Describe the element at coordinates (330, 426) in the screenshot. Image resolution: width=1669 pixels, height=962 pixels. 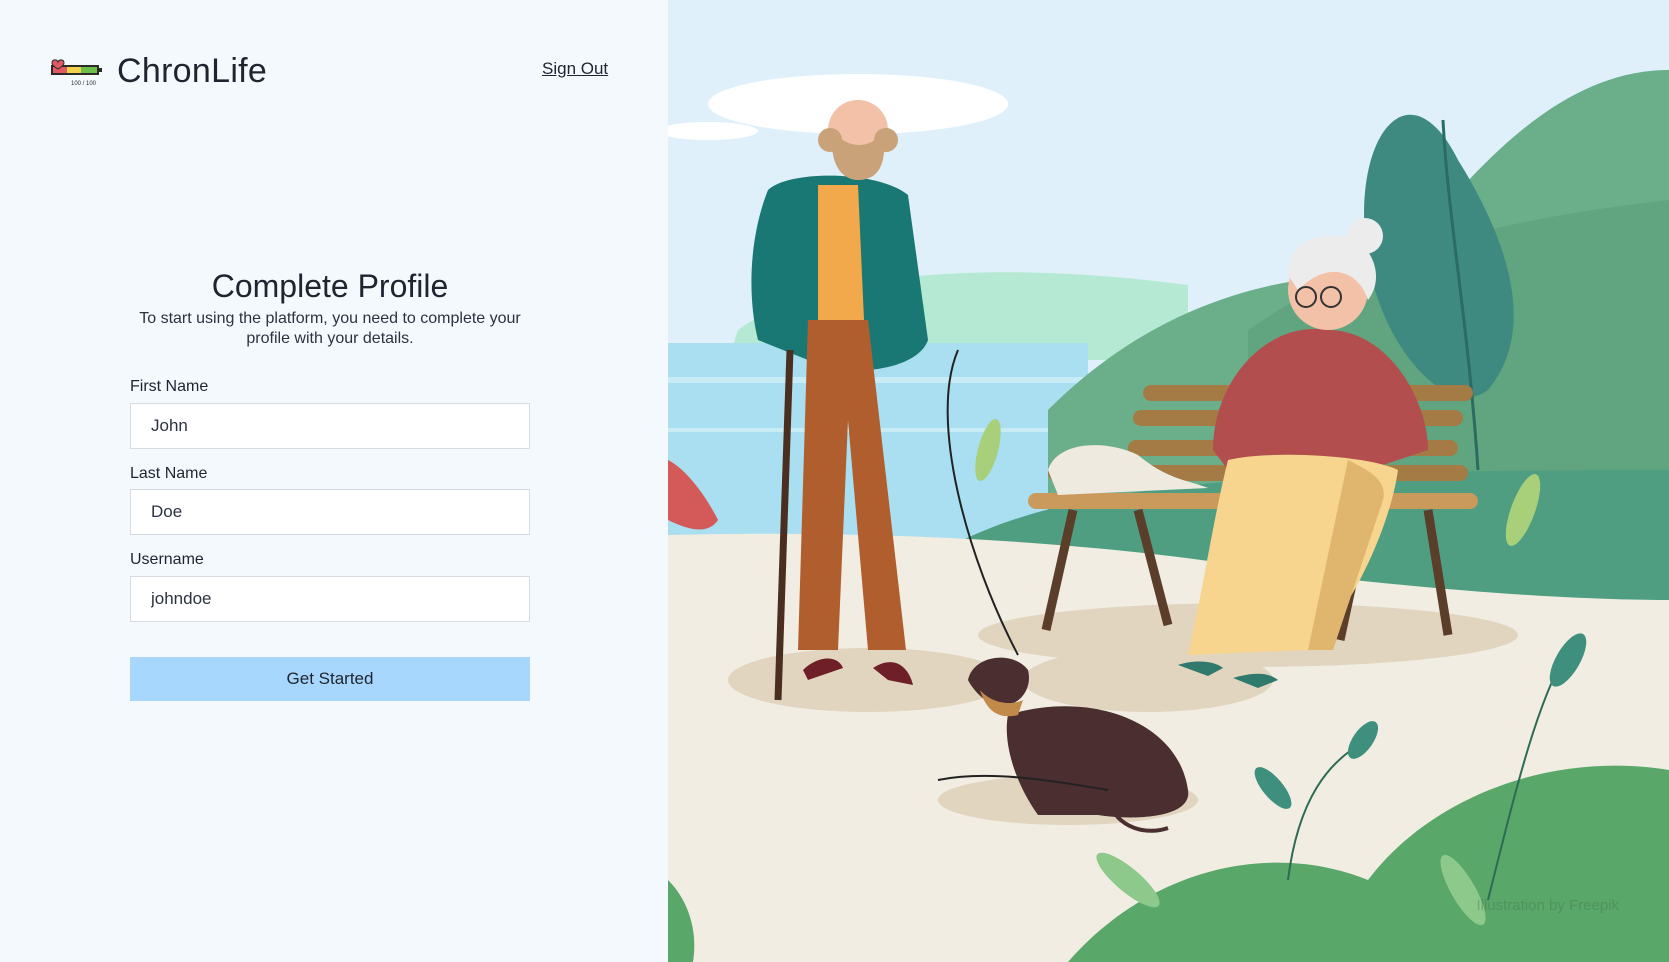
I see `first-name-input` at that location.